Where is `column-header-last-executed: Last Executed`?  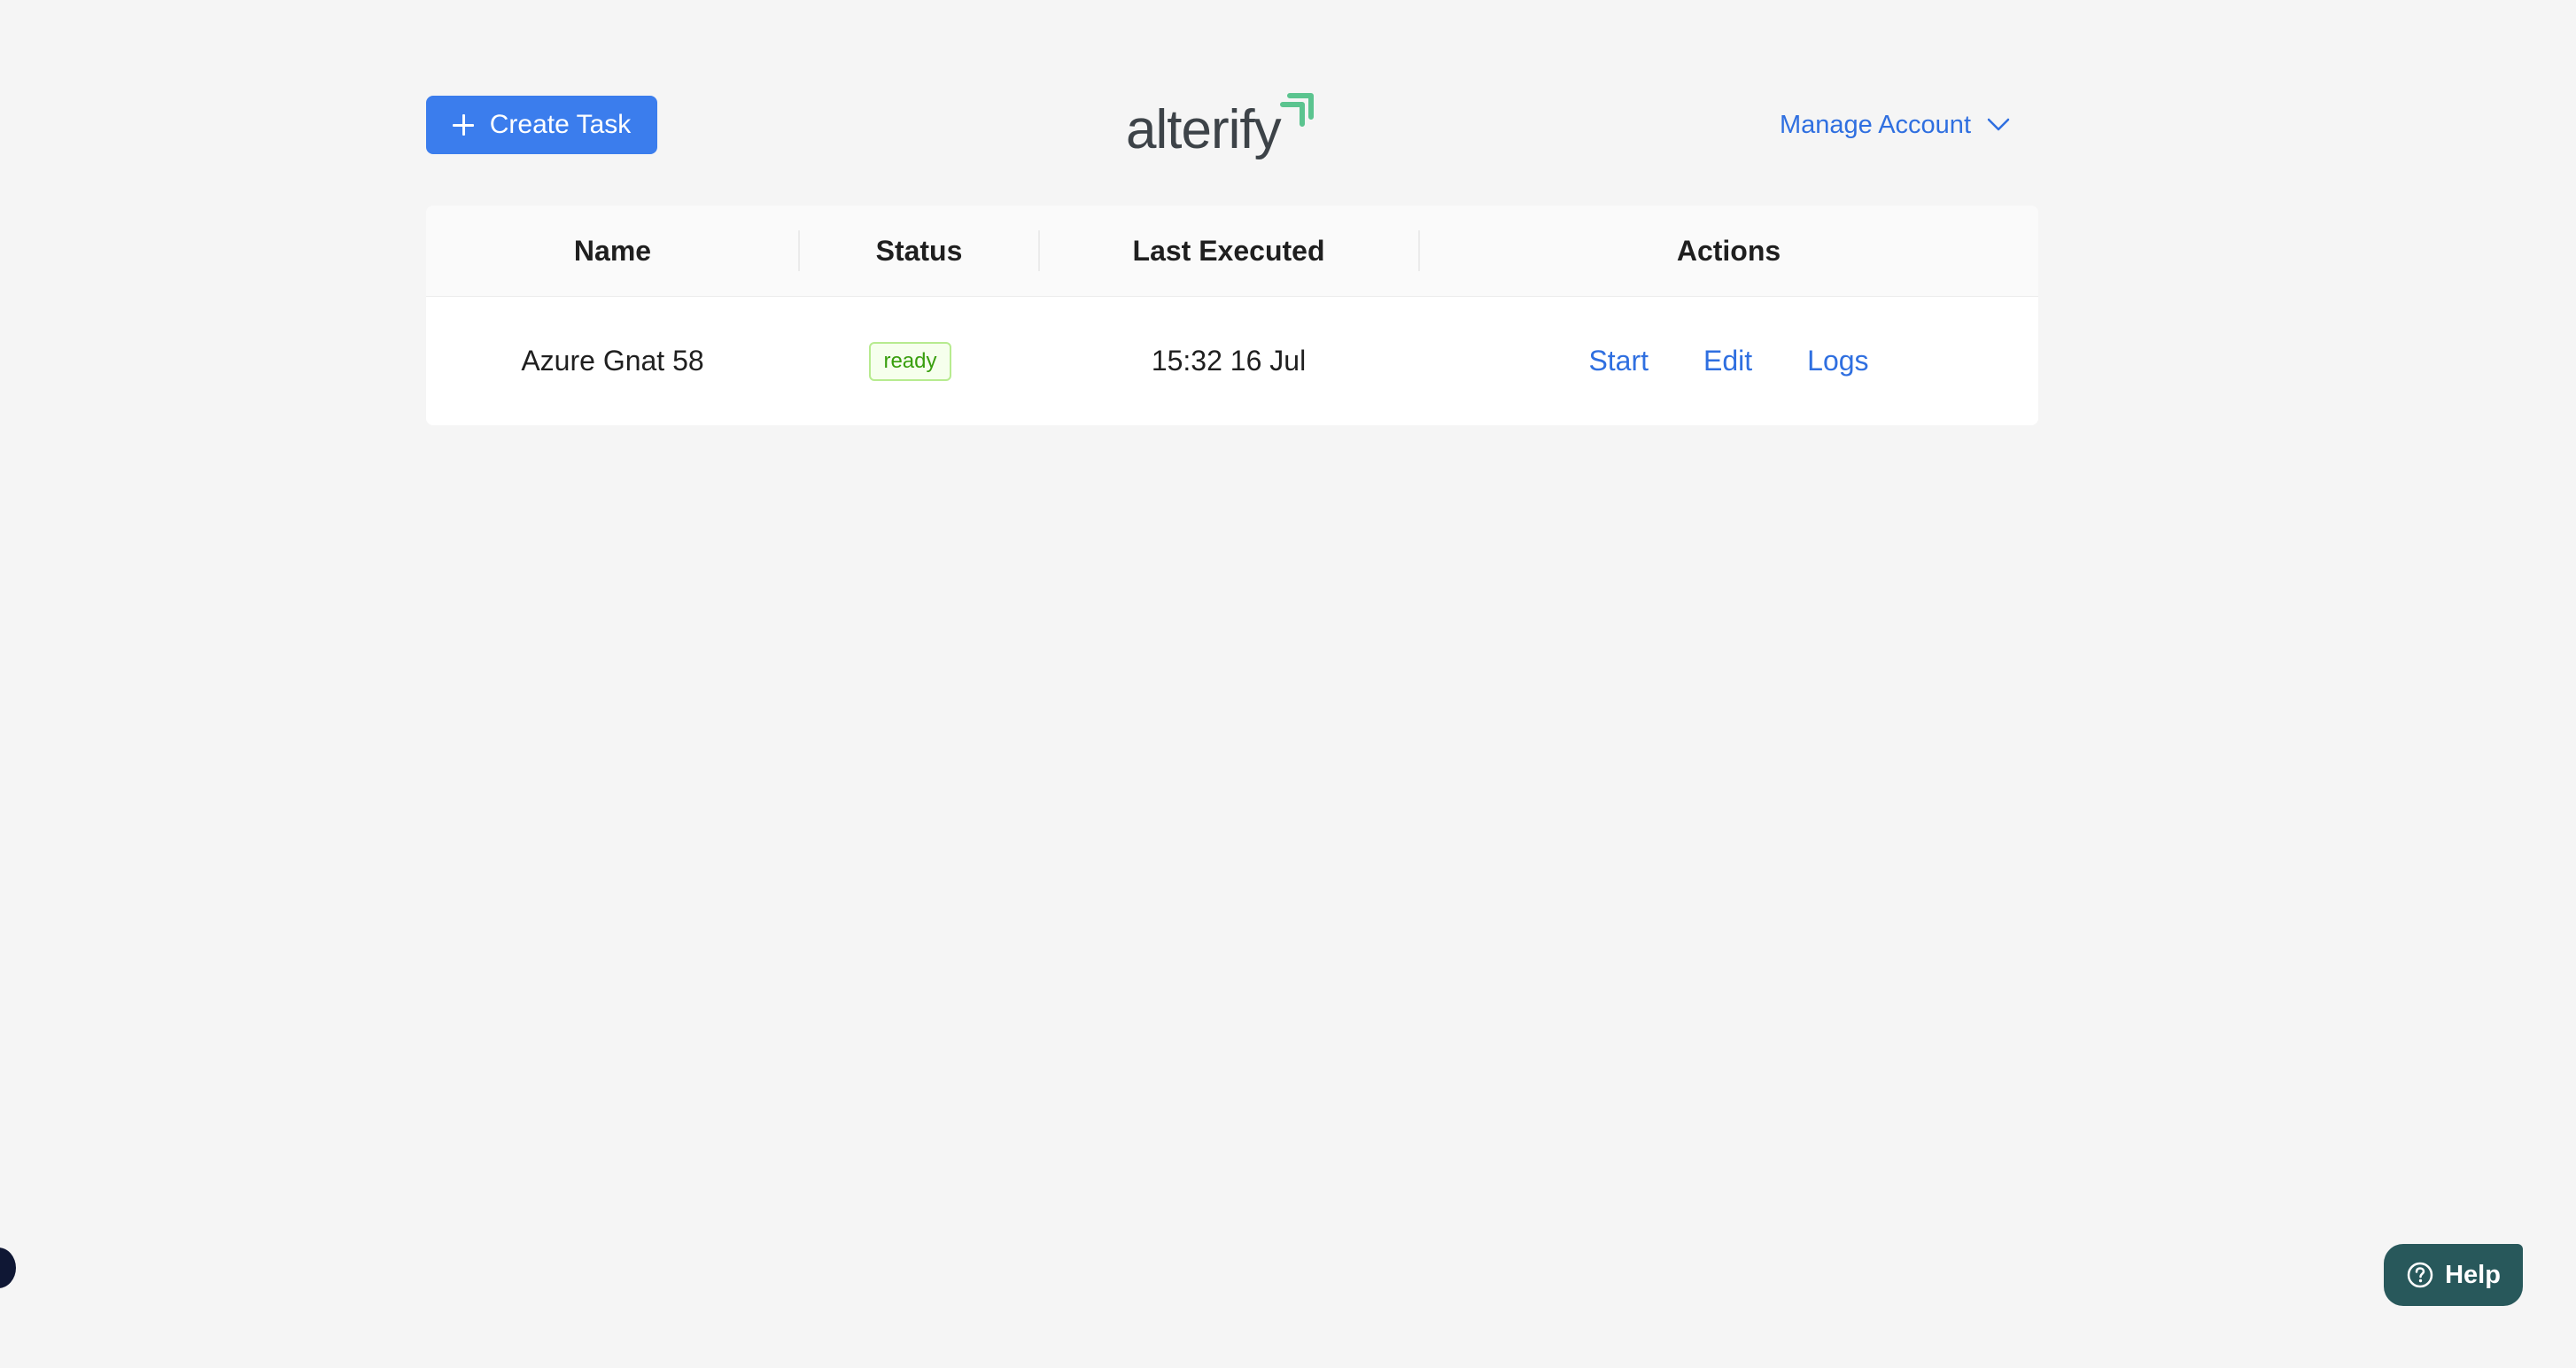
column-header-last-executed: Last Executed is located at coordinates (1228, 252).